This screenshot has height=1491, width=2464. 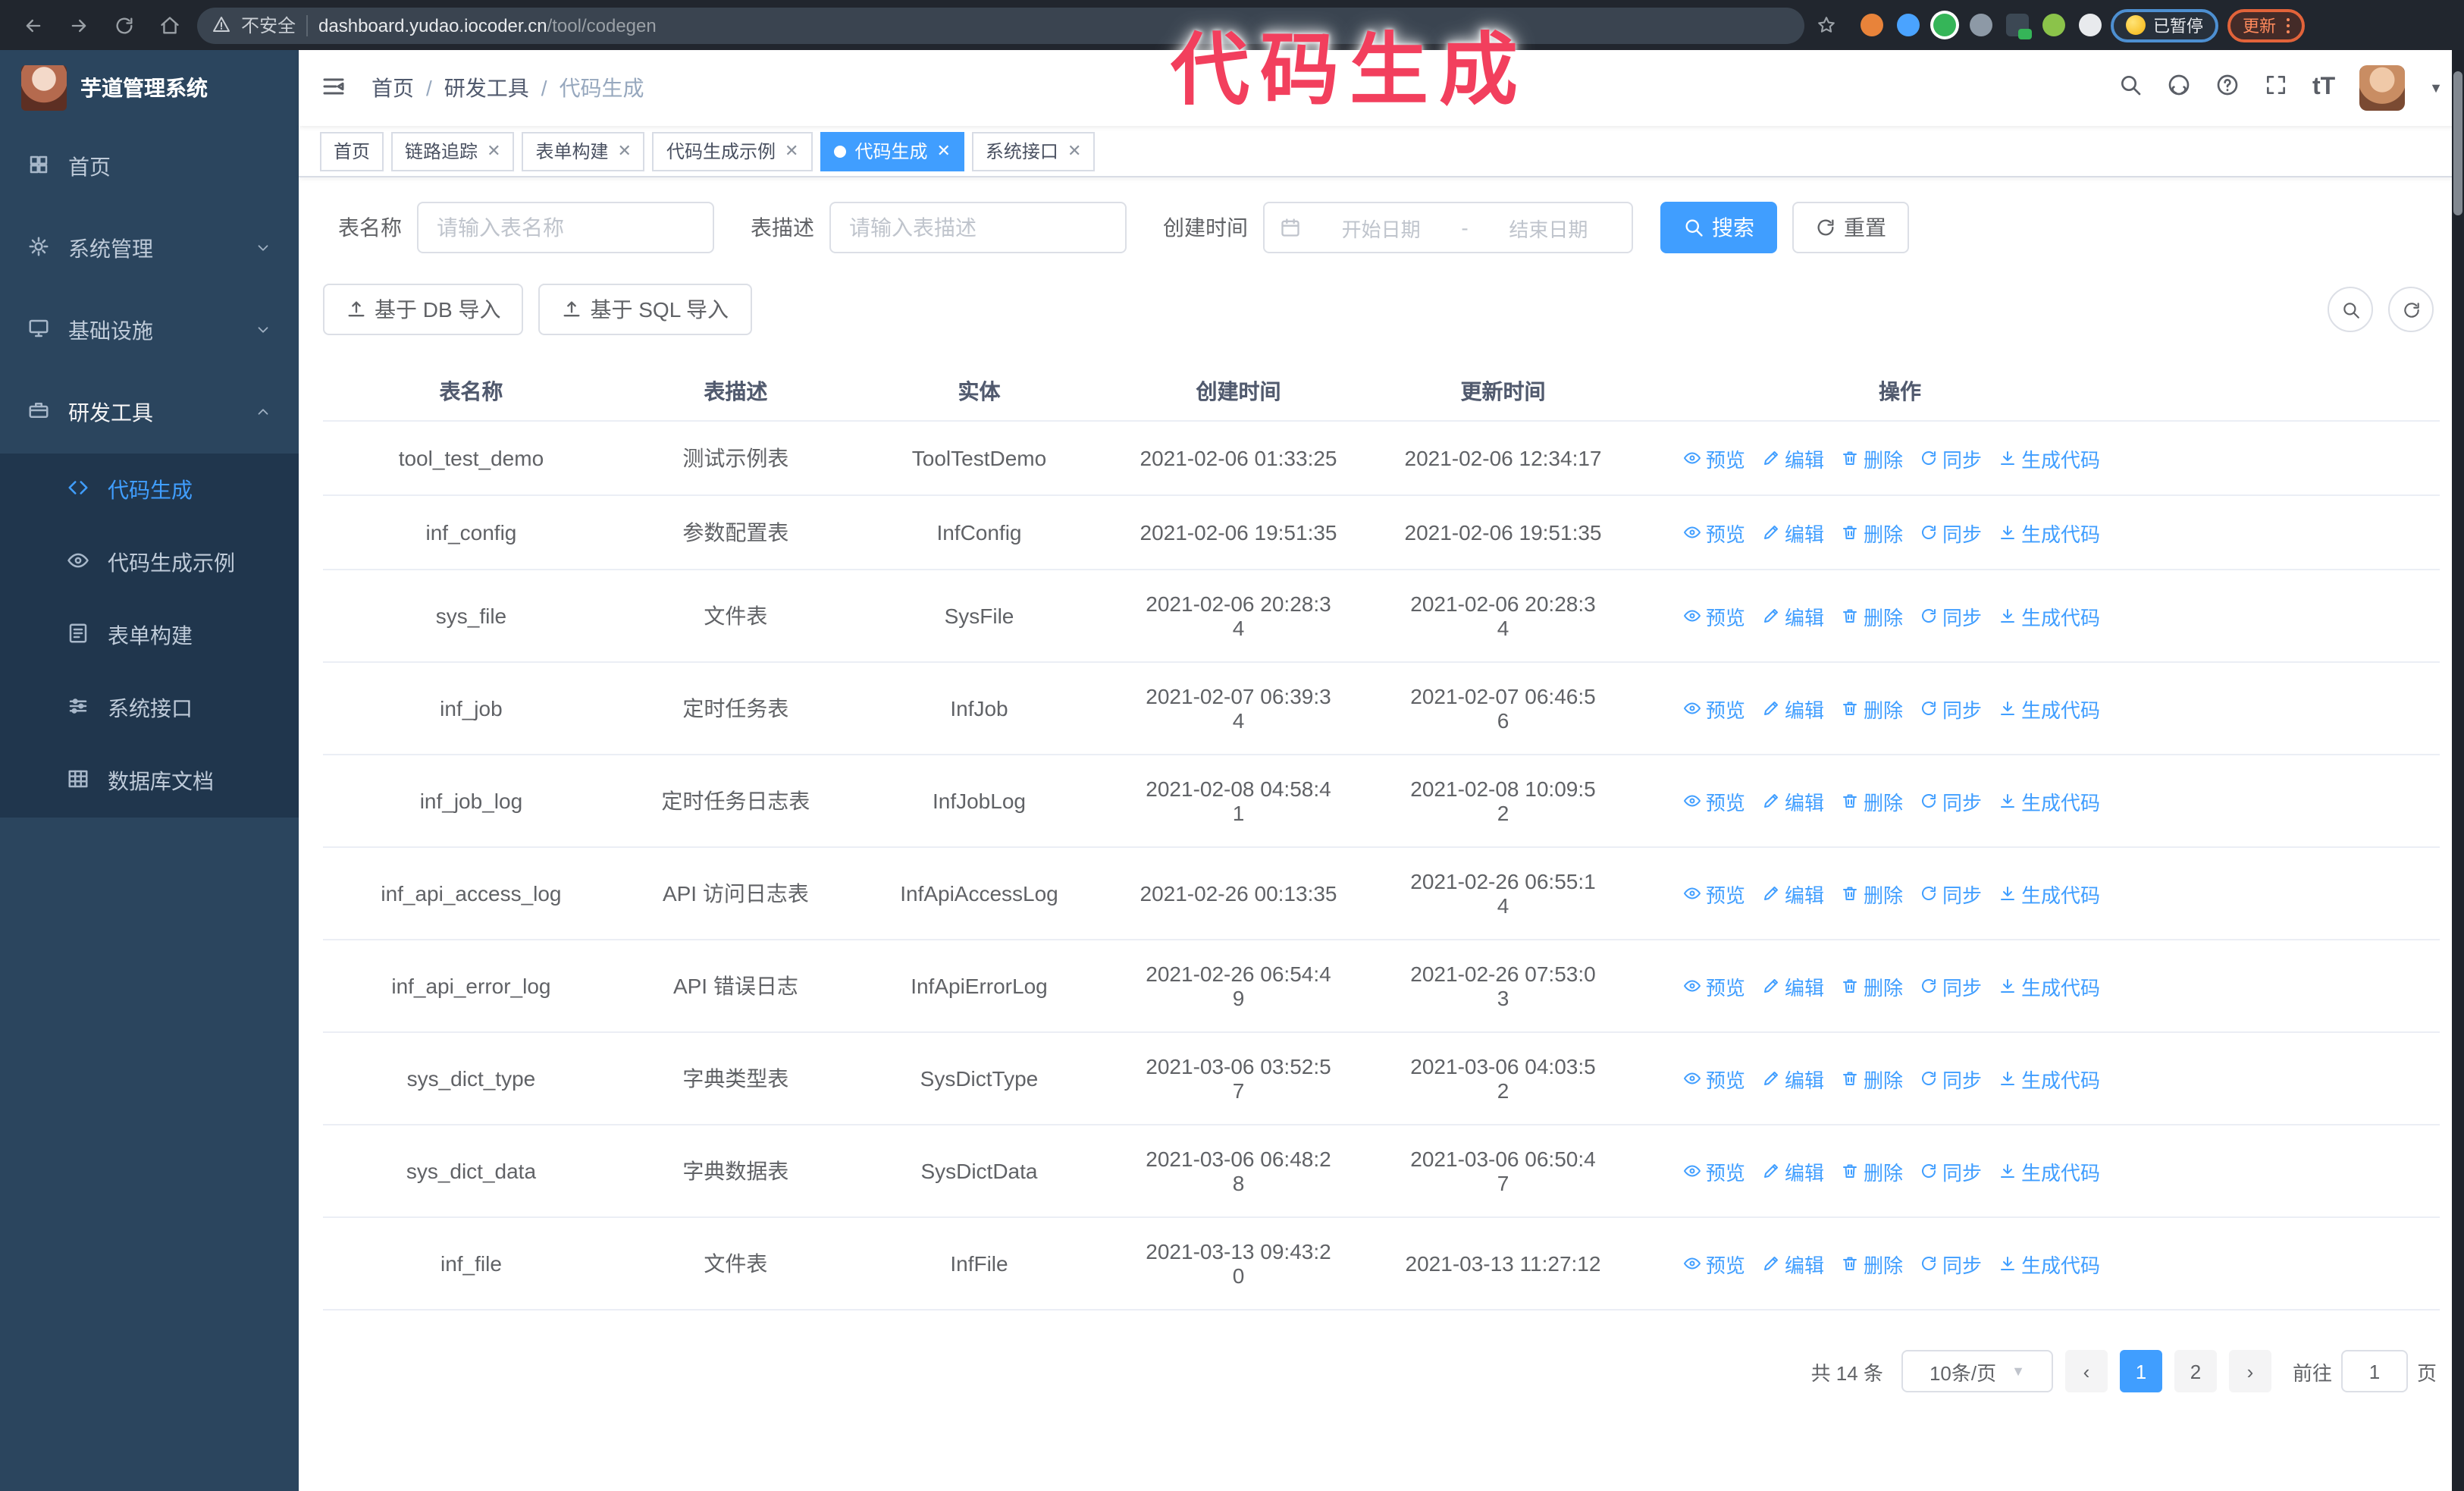 What do you see at coordinates (1850, 227) in the screenshot?
I see `reset-button: 重置` at bounding box center [1850, 227].